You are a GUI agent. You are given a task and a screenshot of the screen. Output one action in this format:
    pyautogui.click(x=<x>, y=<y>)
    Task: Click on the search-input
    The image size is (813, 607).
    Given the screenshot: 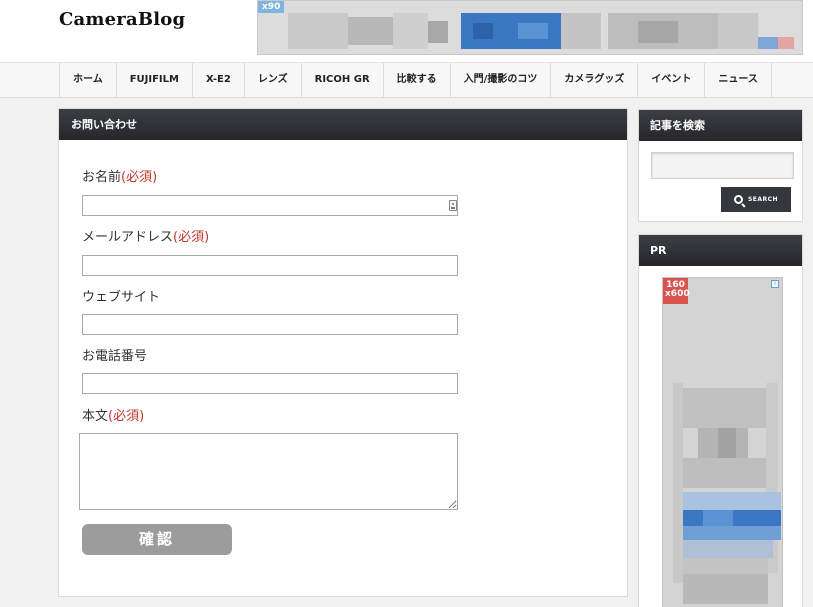 What is the action you would take?
    pyautogui.click(x=722, y=165)
    